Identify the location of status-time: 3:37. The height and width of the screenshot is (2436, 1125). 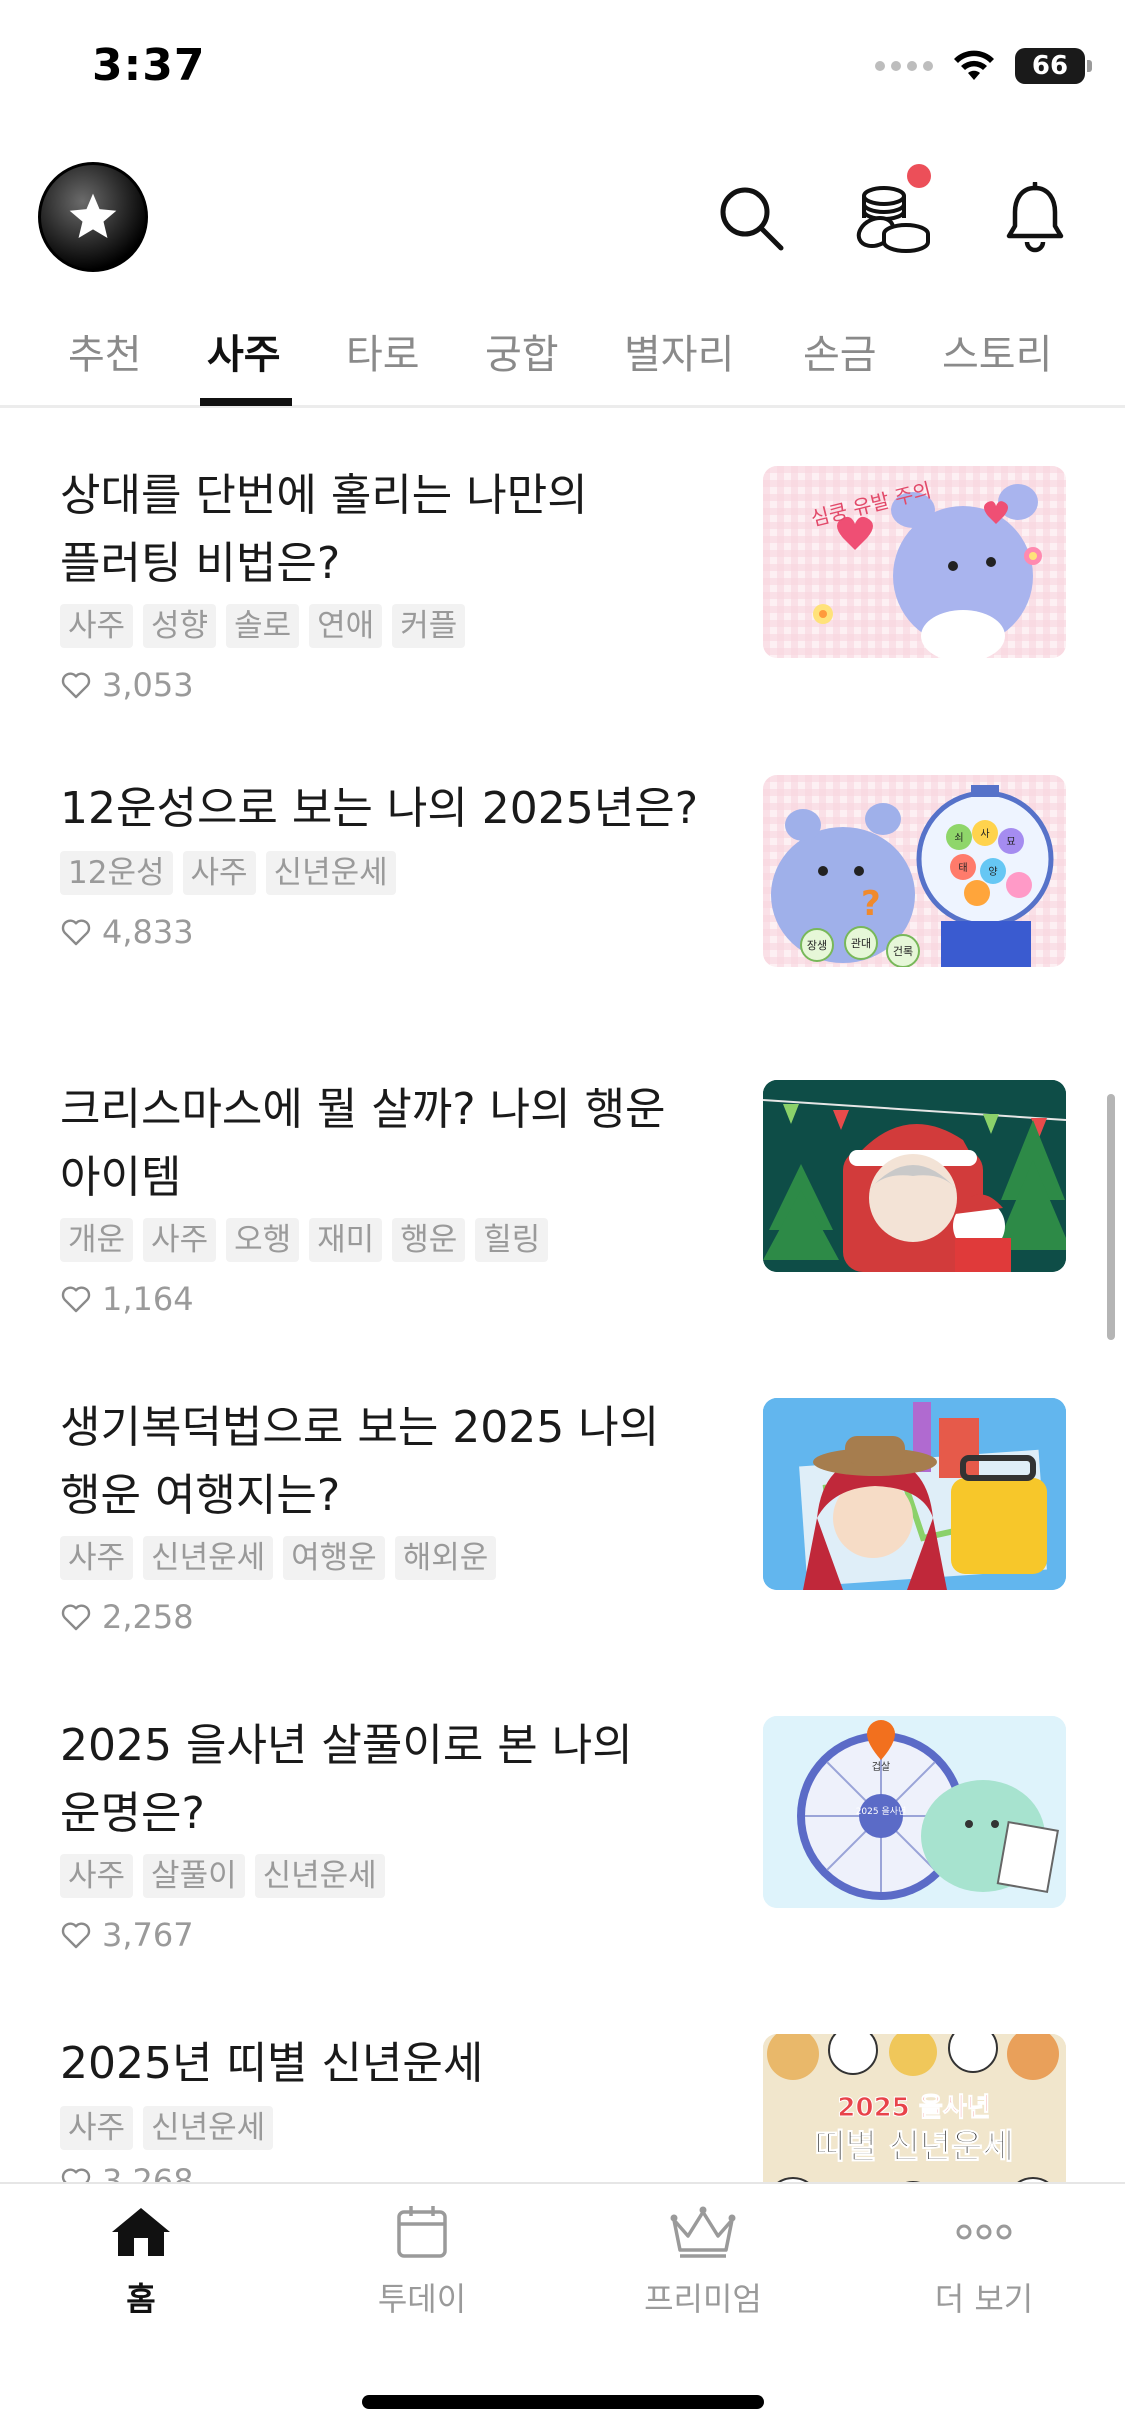
(149, 65).